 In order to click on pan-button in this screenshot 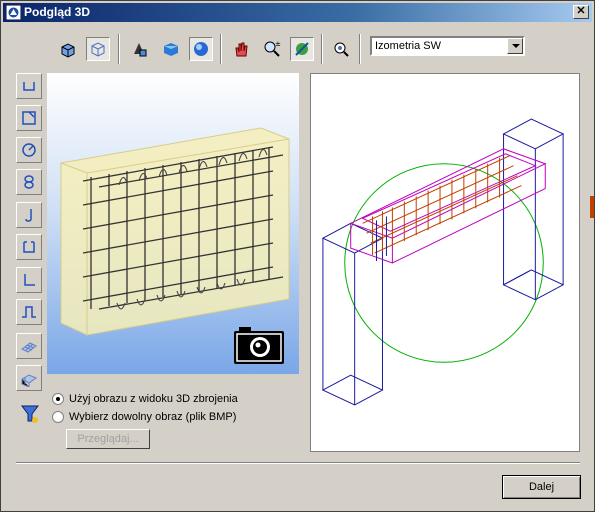, I will do `click(241, 49)`.